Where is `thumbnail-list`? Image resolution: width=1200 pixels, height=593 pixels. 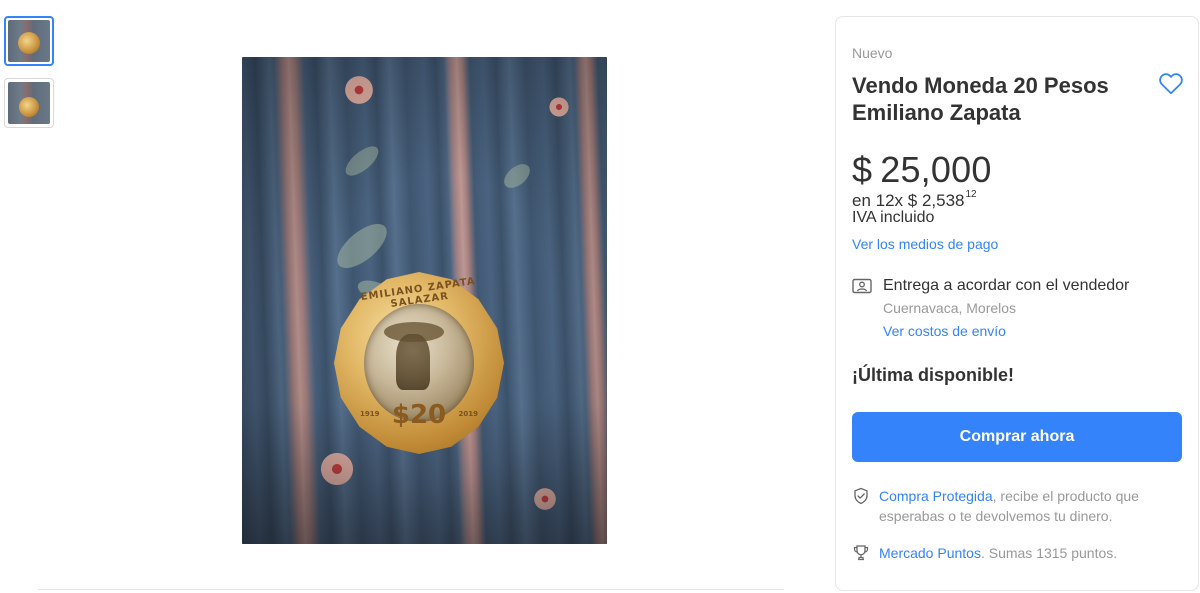 thumbnail-list is located at coordinates (30, 78).